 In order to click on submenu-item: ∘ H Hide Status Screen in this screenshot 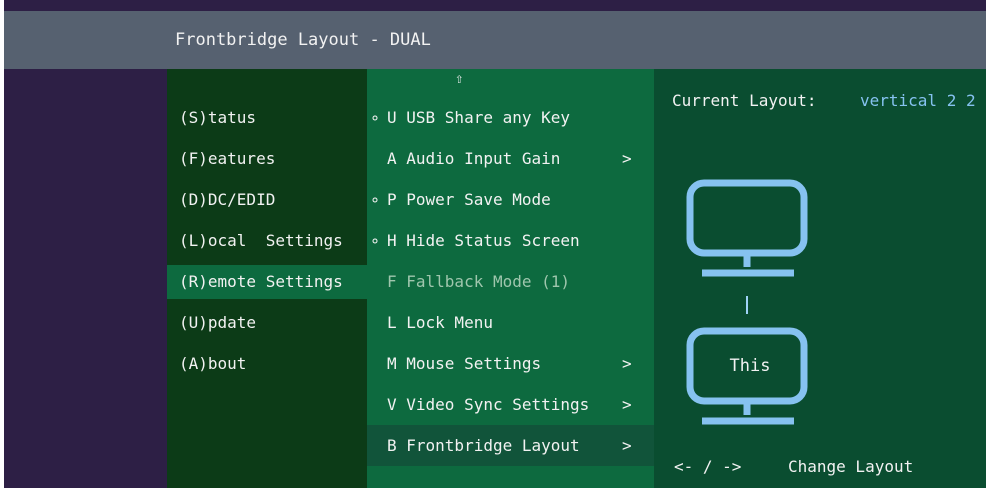, I will do `click(510, 240)`.